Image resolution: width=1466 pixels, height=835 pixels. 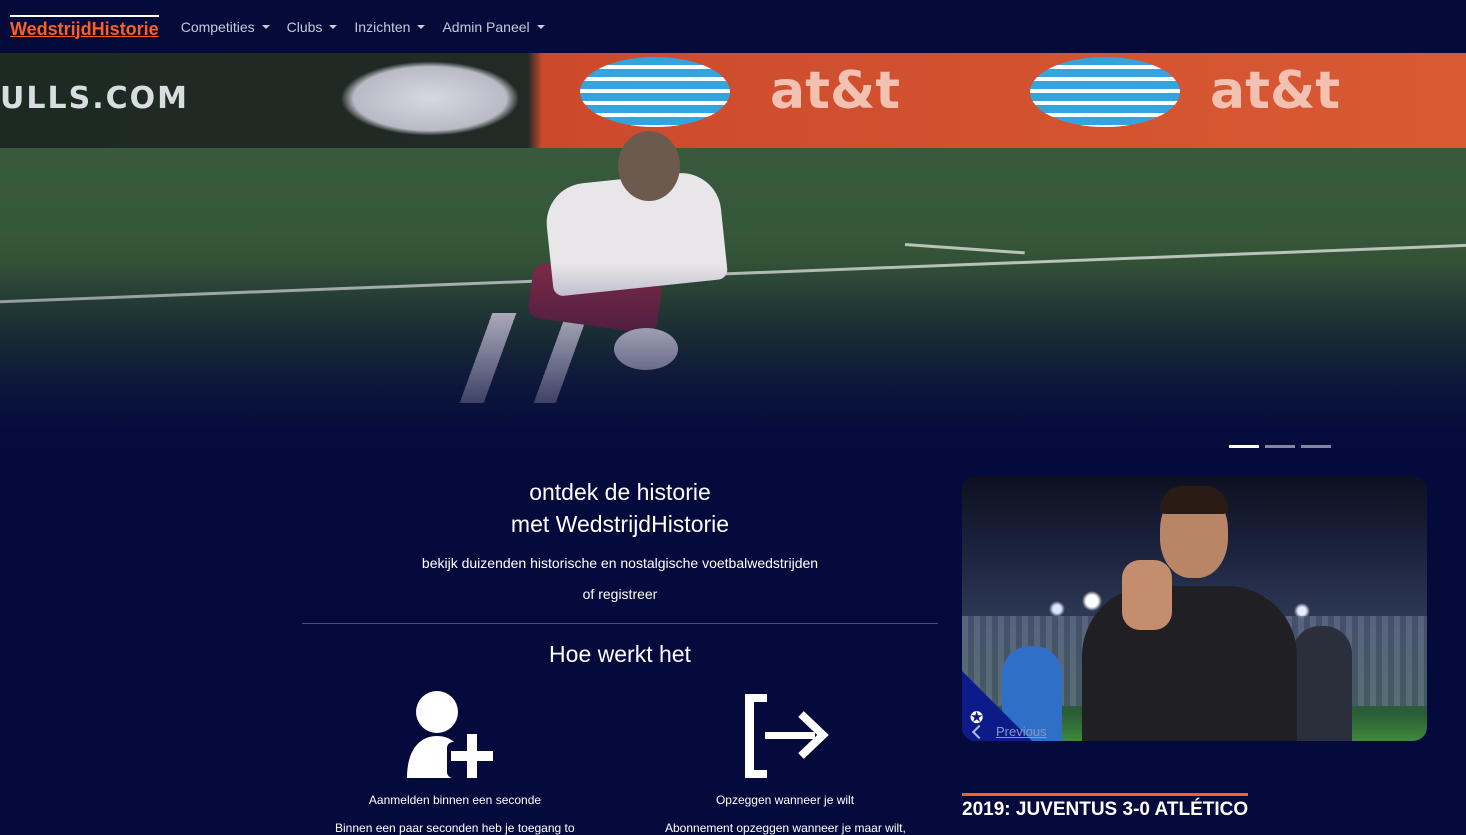 What do you see at coordinates (452, 734) in the screenshot?
I see `user-plus-icon` at bounding box center [452, 734].